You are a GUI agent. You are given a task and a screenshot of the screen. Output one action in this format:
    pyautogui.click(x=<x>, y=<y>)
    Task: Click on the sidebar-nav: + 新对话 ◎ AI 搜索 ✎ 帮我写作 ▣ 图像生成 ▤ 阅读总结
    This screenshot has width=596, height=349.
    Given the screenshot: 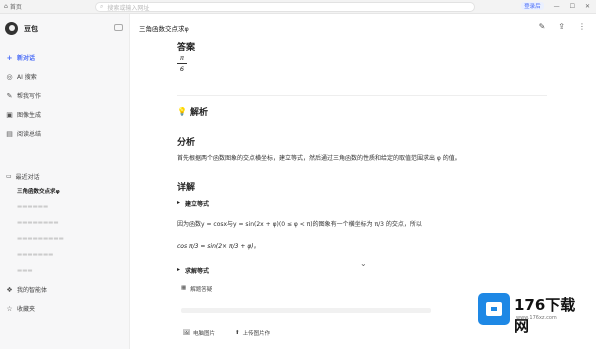 What is the action you would take?
    pyautogui.click(x=64, y=95)
    